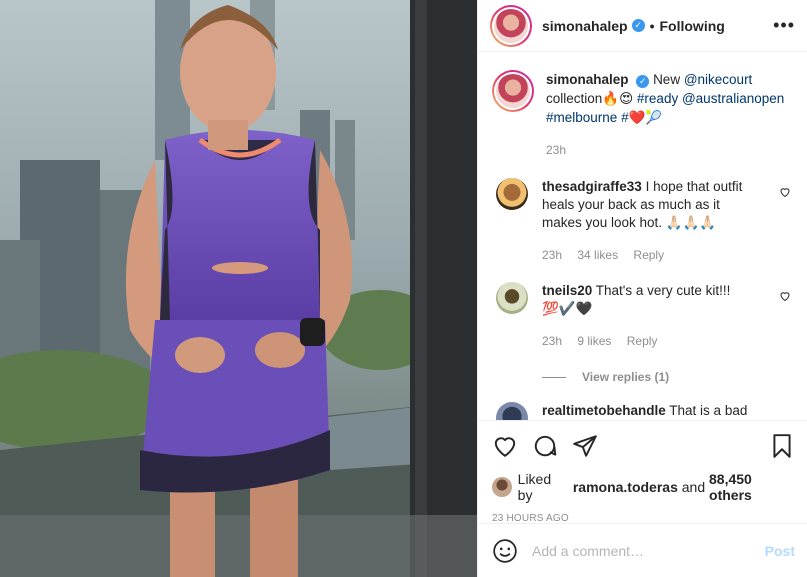 Image resolution: width=807 pixels, height=577 pixels. I want to click on save-bookmark-icon, so click(782, 446).